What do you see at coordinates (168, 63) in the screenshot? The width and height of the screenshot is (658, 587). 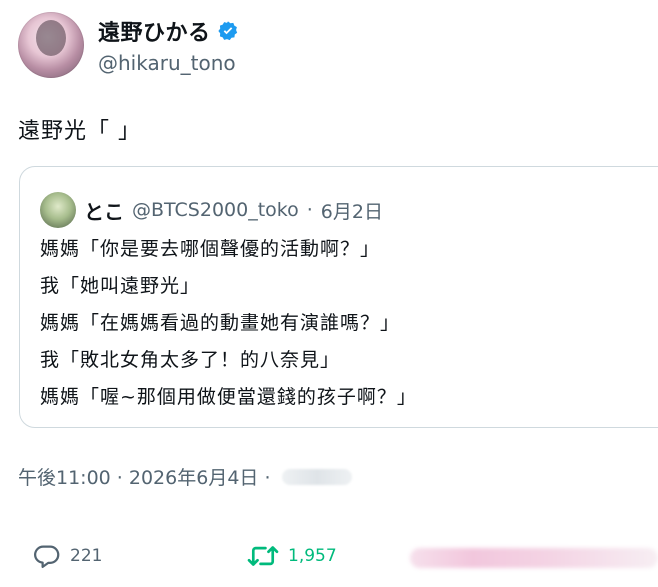 I see `author-handle: @hikaru_tono` at bounding box center [168, 63].